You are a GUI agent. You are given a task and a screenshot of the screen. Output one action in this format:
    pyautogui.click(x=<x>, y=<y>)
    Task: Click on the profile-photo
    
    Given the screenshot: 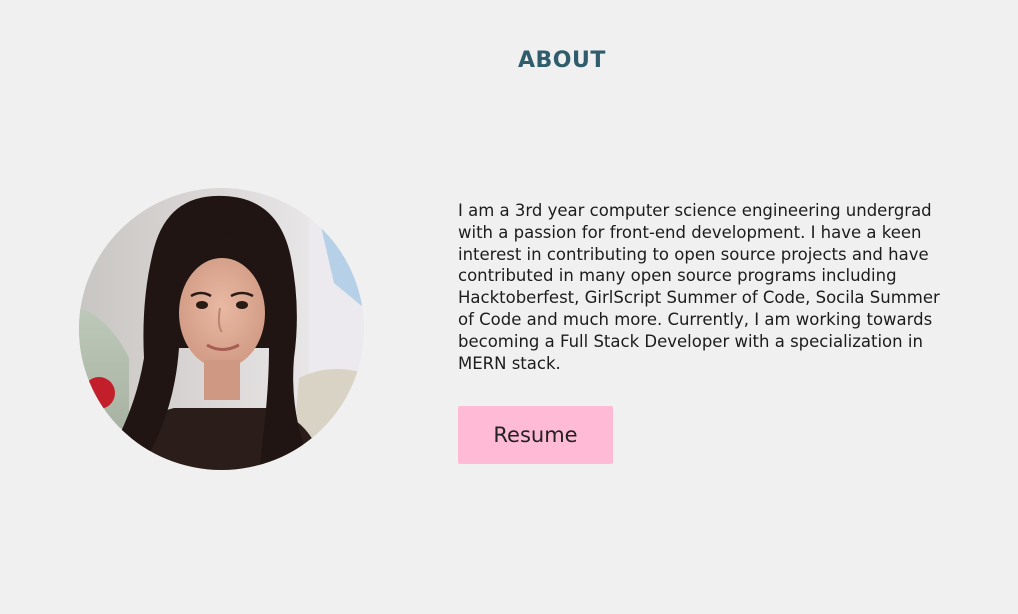 What is the action you would take?
    pyautogui.click(x=221, y=329)
    